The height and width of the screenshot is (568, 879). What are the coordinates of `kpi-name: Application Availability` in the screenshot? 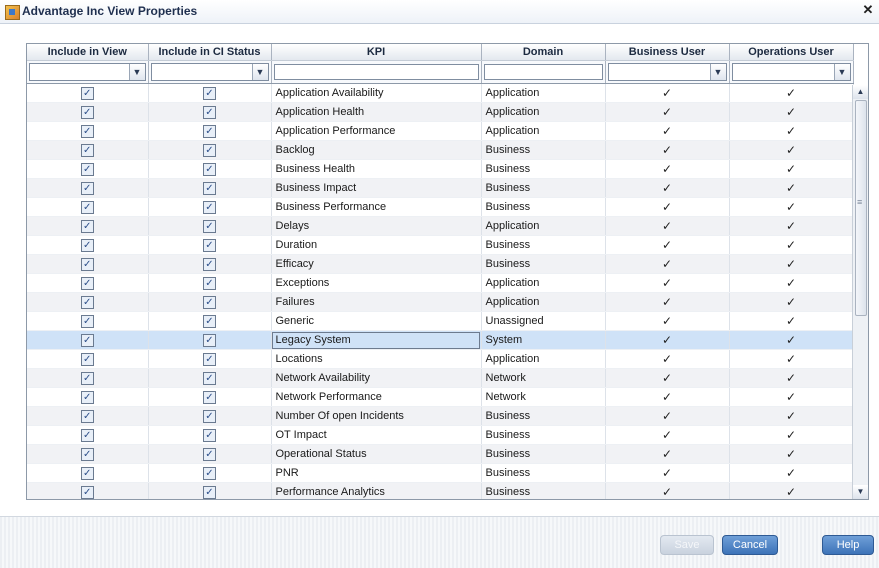 It's located at (376, 93).